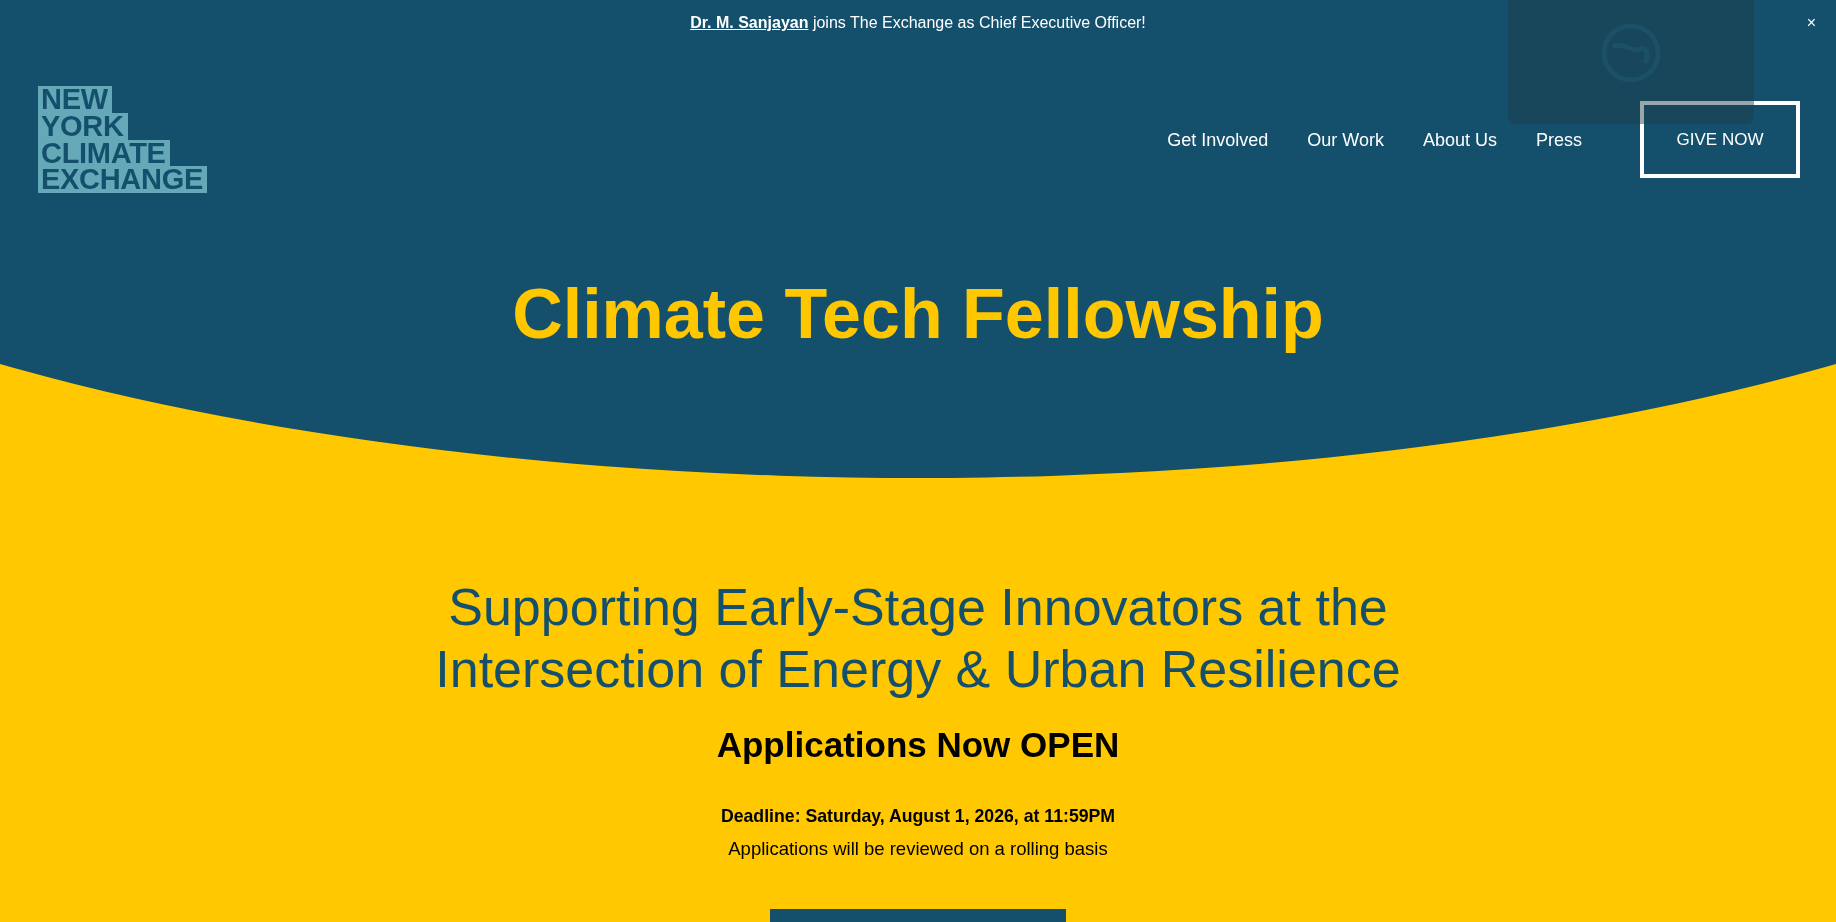 The height and width of the screenshot is (922, 1836). Describe the element at coordinates (1720, 139) in the screenshot. I see `give-now-button: GIVE NOW` at that location.